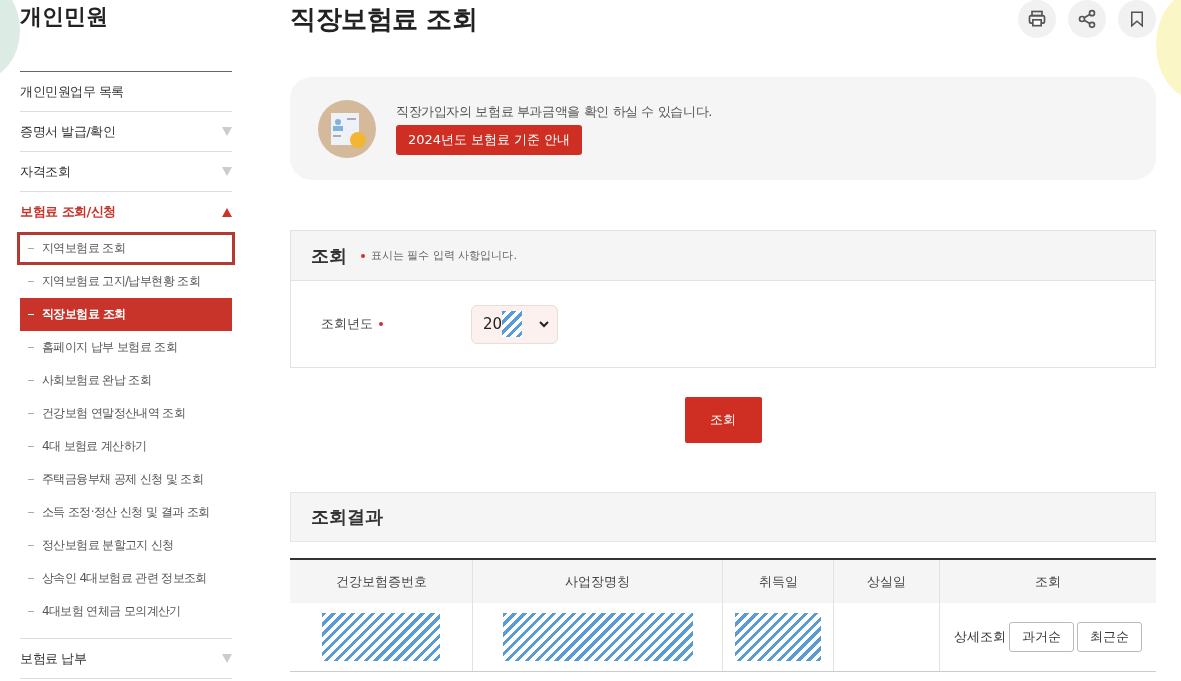 The image size is (1181, 681). Describe the element at coordinates (45, 171) in the screenshot. I see `sidebar-item-label: 자격조회` at that location.